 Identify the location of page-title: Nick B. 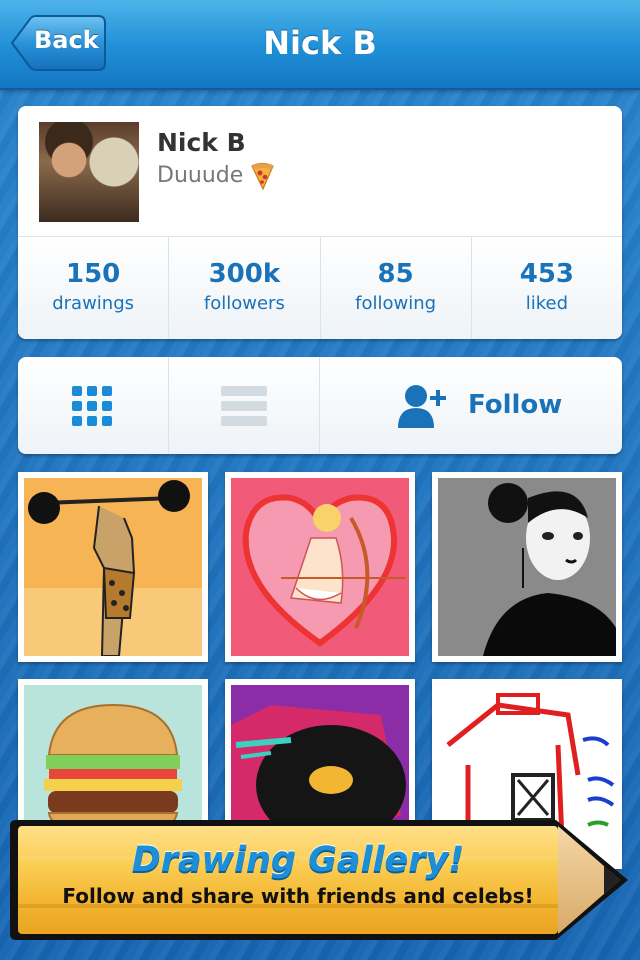
(320, 43).